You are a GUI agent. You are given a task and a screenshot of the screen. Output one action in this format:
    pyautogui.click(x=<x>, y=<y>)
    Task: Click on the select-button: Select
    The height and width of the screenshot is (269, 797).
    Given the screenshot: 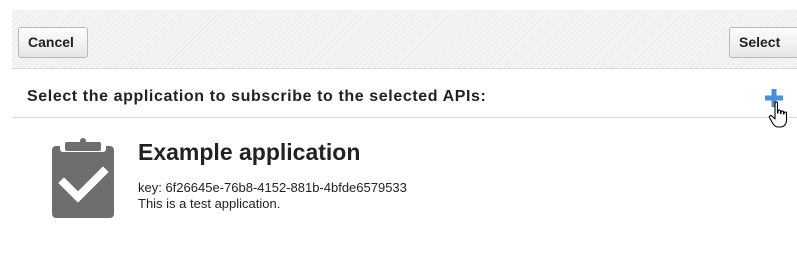 What is the action you would take?
    pyautogui.click(x=763, y=42)
    